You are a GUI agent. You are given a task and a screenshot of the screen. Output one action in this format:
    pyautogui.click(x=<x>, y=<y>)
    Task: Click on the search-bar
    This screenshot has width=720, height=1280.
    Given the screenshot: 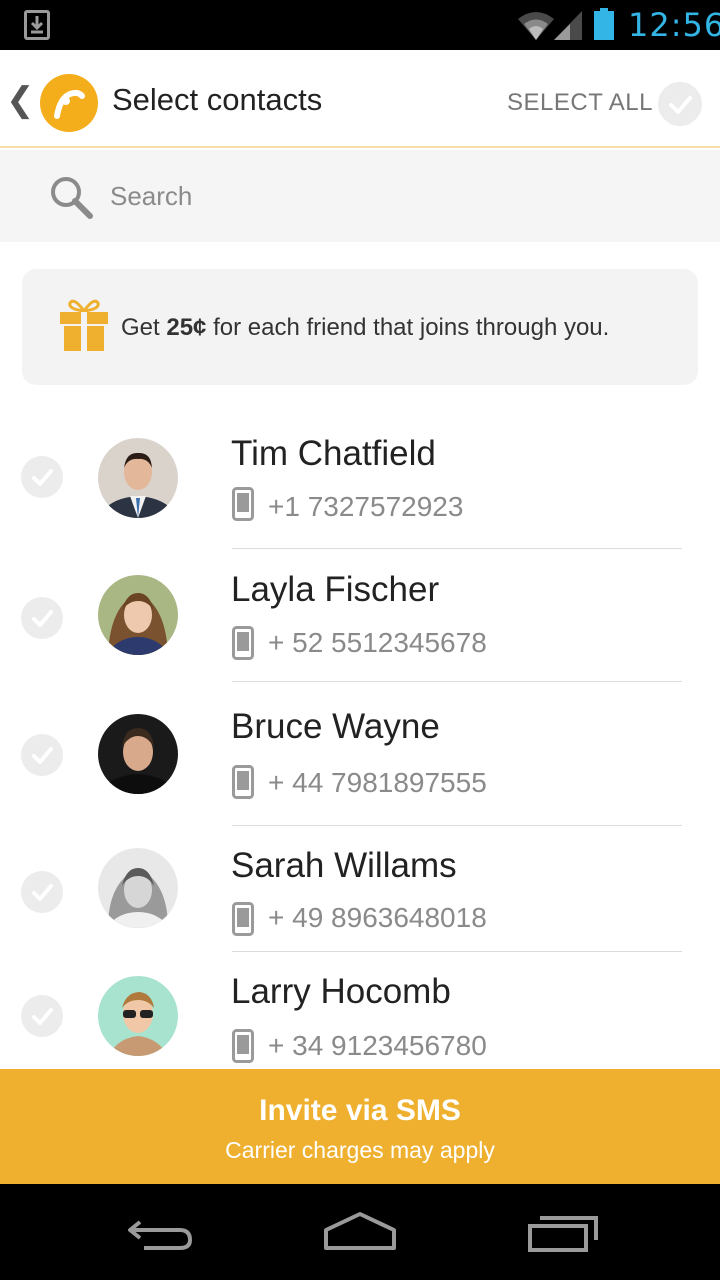 What is the action you would take?
    pyautogui.click(x=360, y=196)
    